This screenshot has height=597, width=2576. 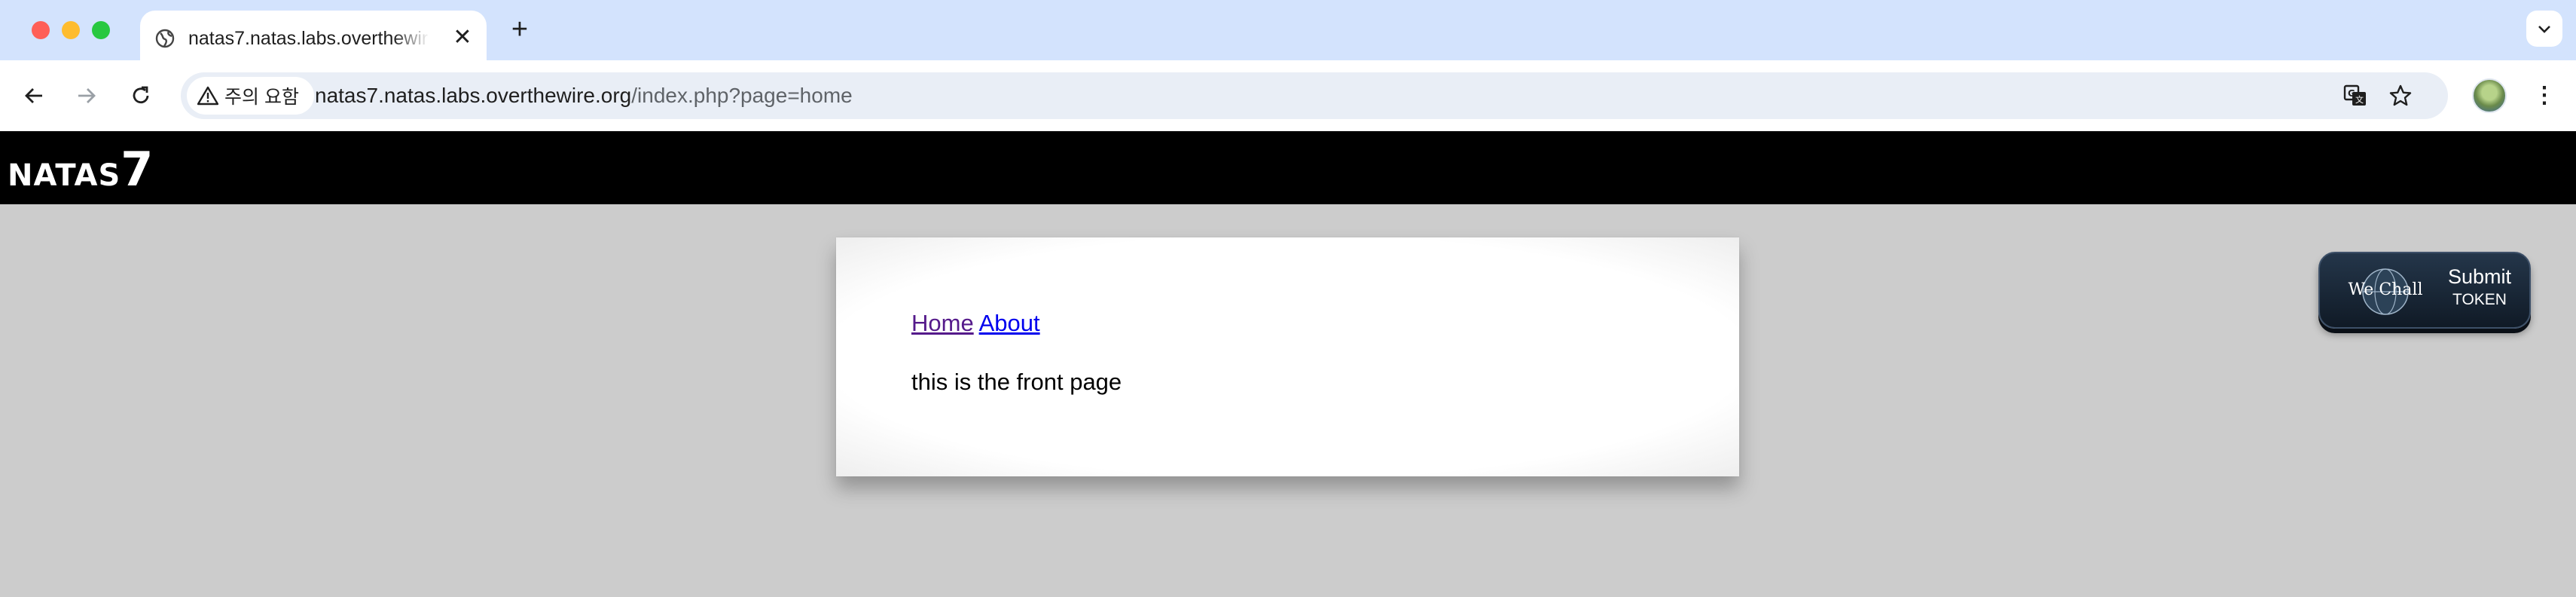 What do you see at coordinates (463, 37) in the screenshot?
I see `tab-close-icon: ✕` at bounding box center [463, 37].